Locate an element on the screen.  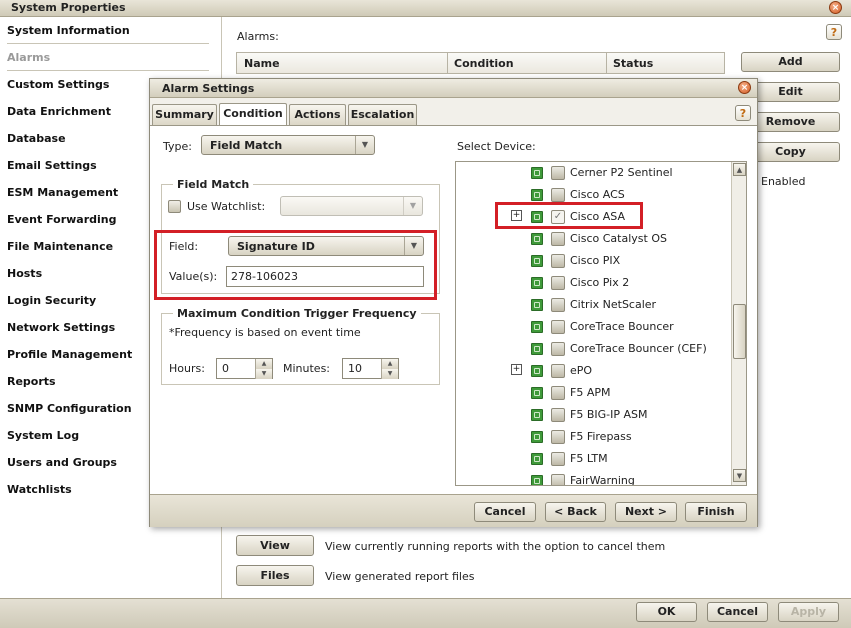
sidebar-item-esm-management: ESM Management is located at coordinates (62, 192).